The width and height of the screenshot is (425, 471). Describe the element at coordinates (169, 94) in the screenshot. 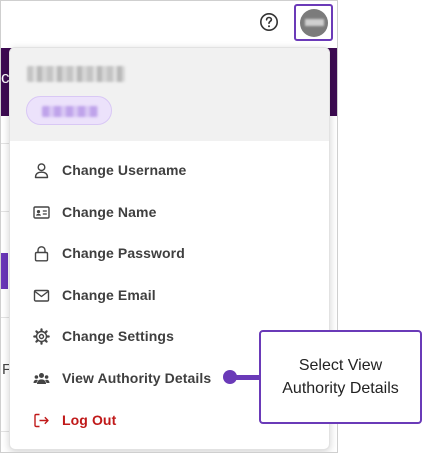

I see `user-info-header` at that location.